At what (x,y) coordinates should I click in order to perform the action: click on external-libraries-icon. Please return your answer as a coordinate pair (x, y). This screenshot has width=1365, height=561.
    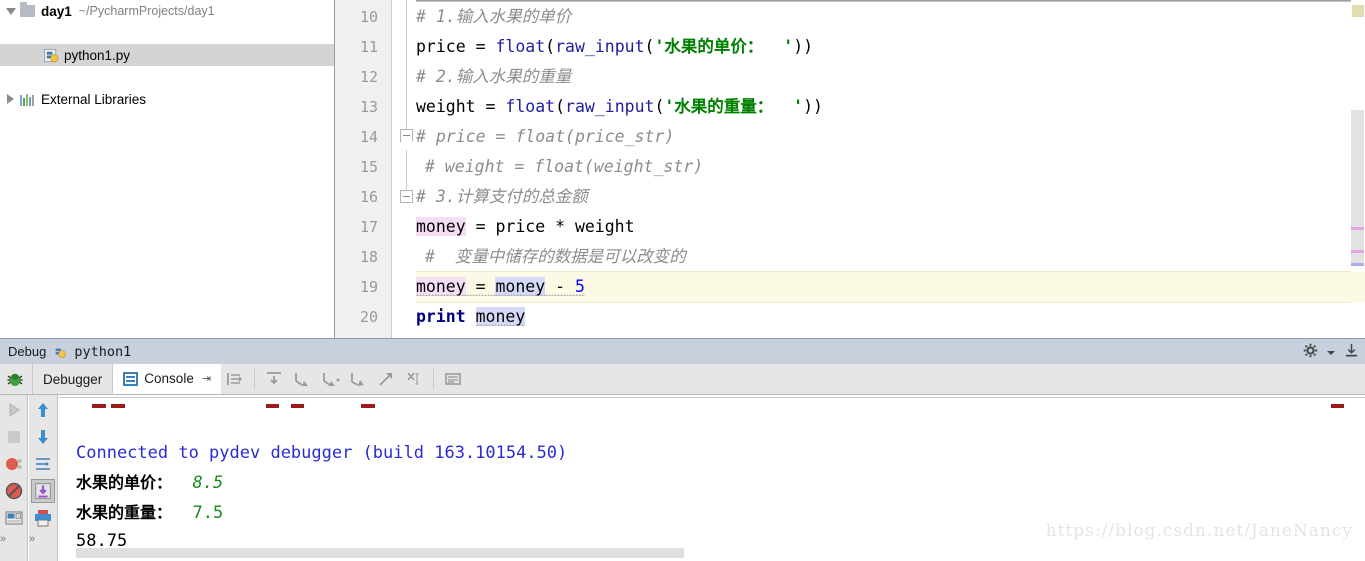
    Looking at the image, I should click on (27, 99).